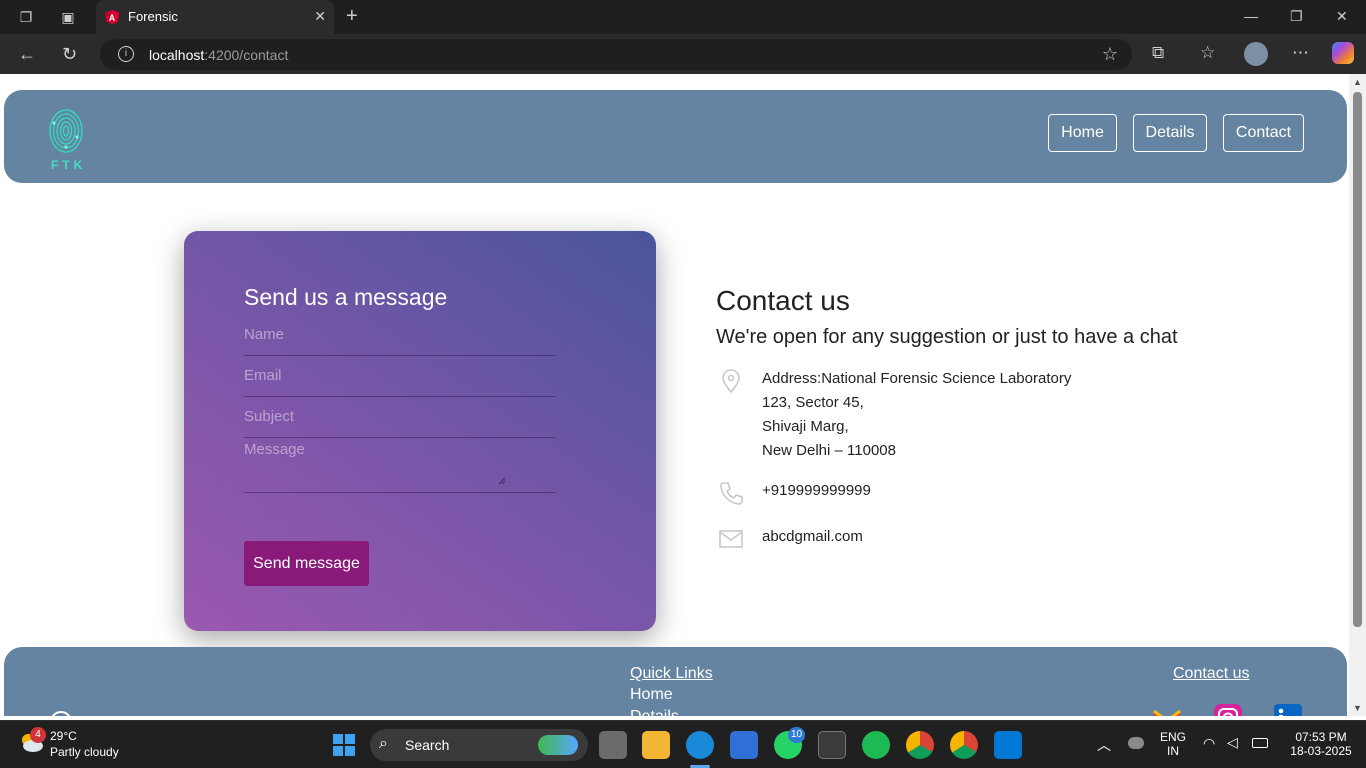  I want to click on subject-input: Subject, so click(400, 423).